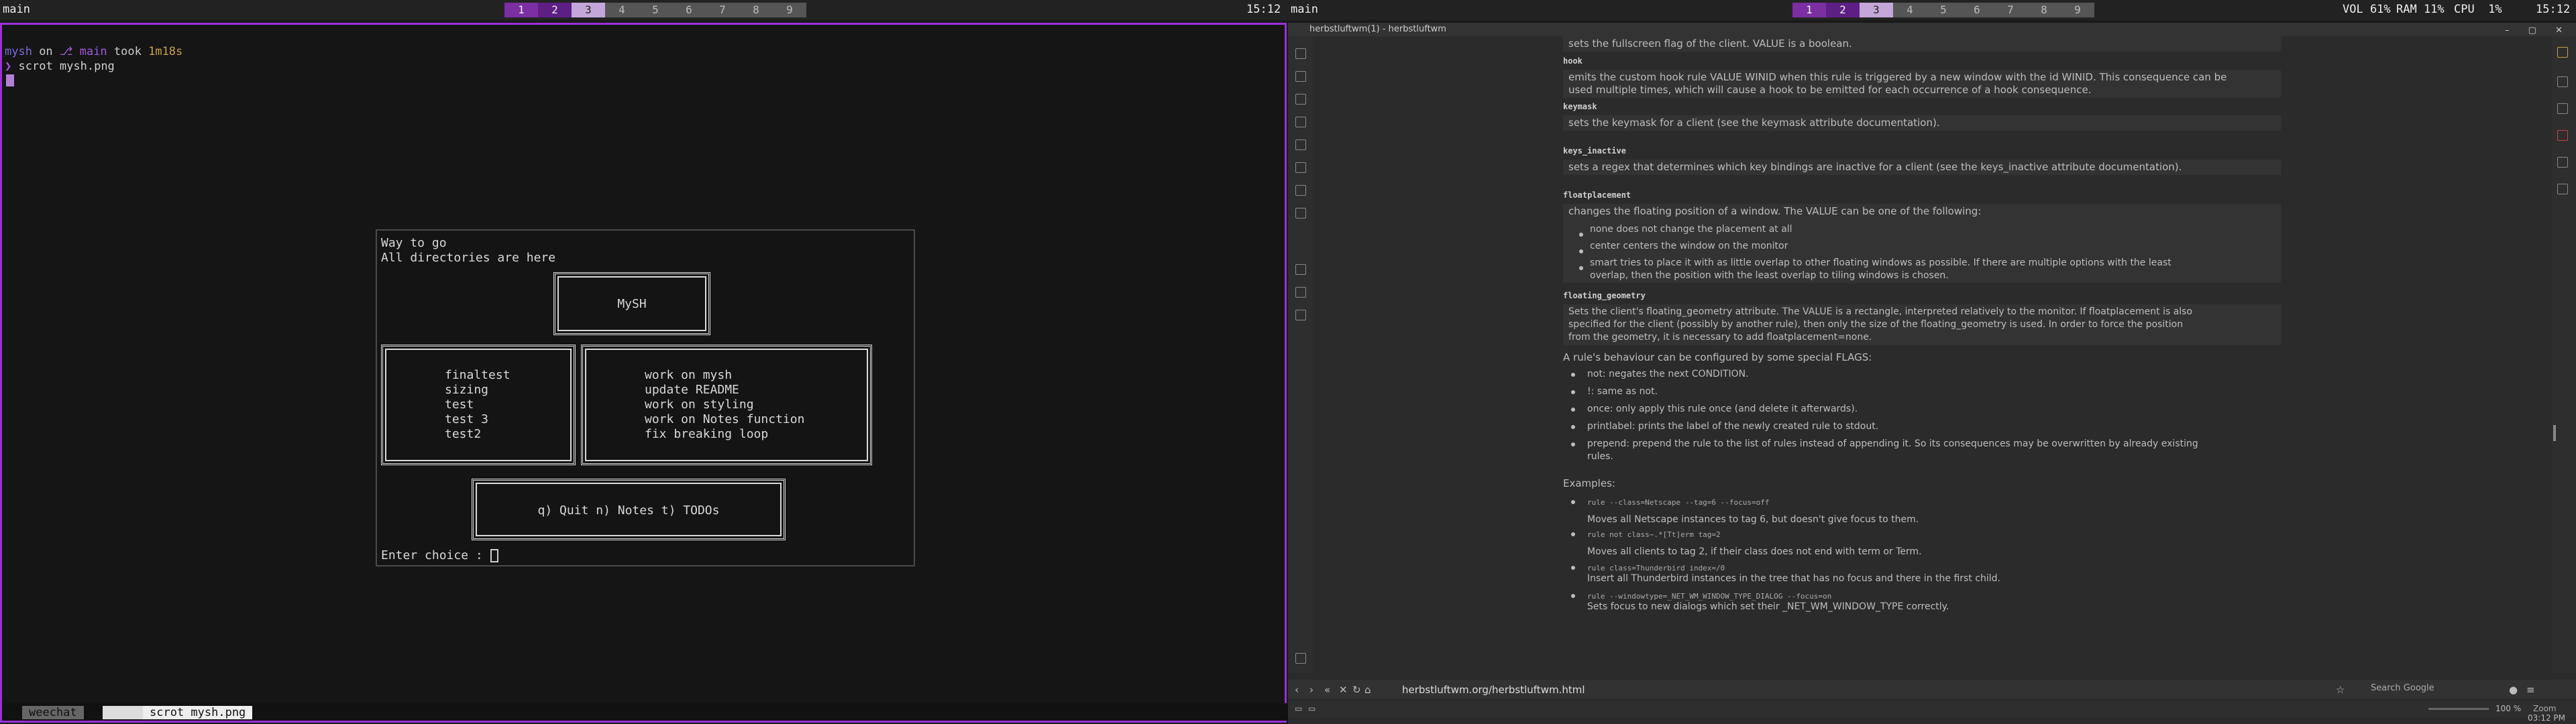  Describe the element at coordinates (53, 712) in the screenshot. I see `status-tab-weechat: weechat` at that location.